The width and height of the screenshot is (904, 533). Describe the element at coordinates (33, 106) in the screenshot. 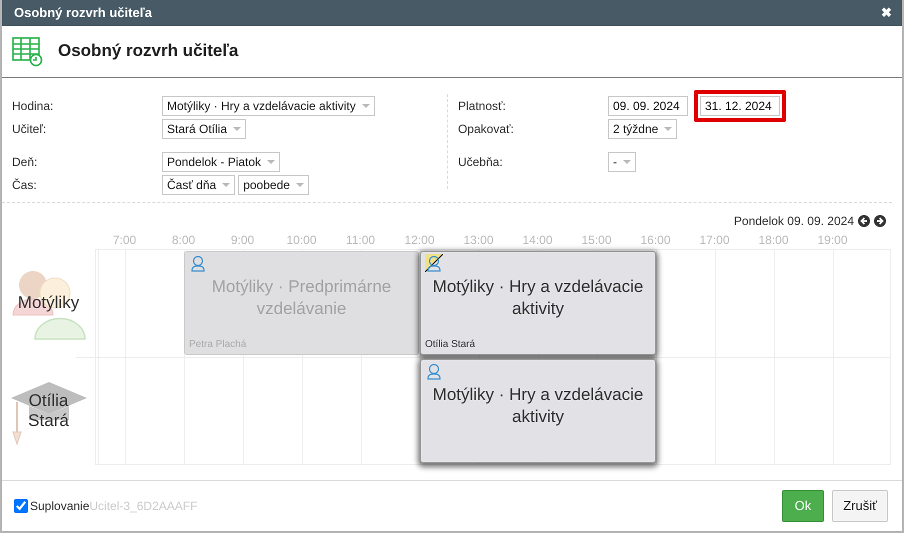

I see `field-label: Hodina:` at that location.